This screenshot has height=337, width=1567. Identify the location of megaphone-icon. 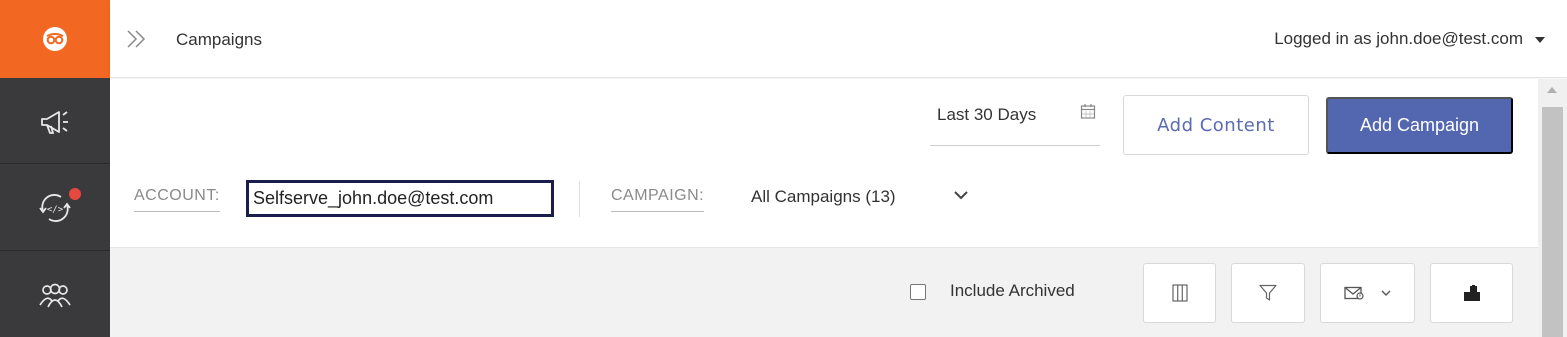
(54, 122).